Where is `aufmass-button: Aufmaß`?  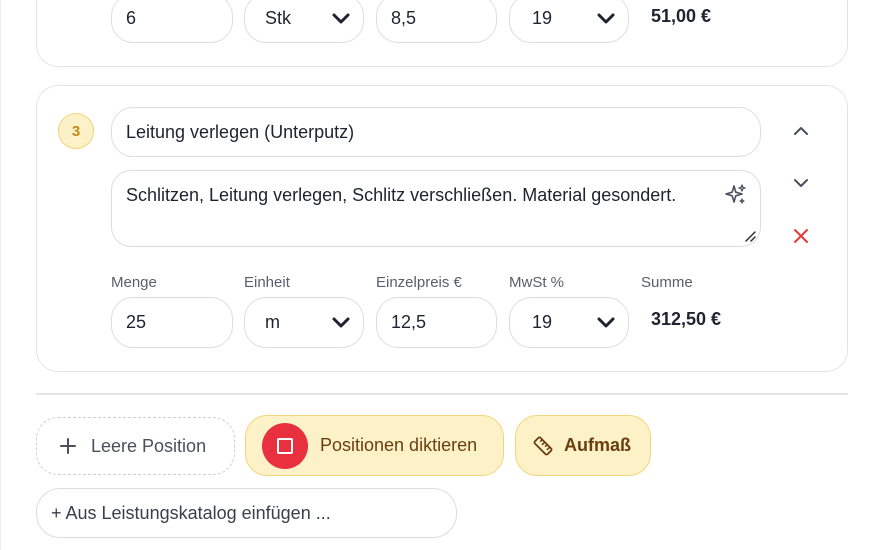
aufmass-button: Aufmaß is located at coordinates (583, 445).